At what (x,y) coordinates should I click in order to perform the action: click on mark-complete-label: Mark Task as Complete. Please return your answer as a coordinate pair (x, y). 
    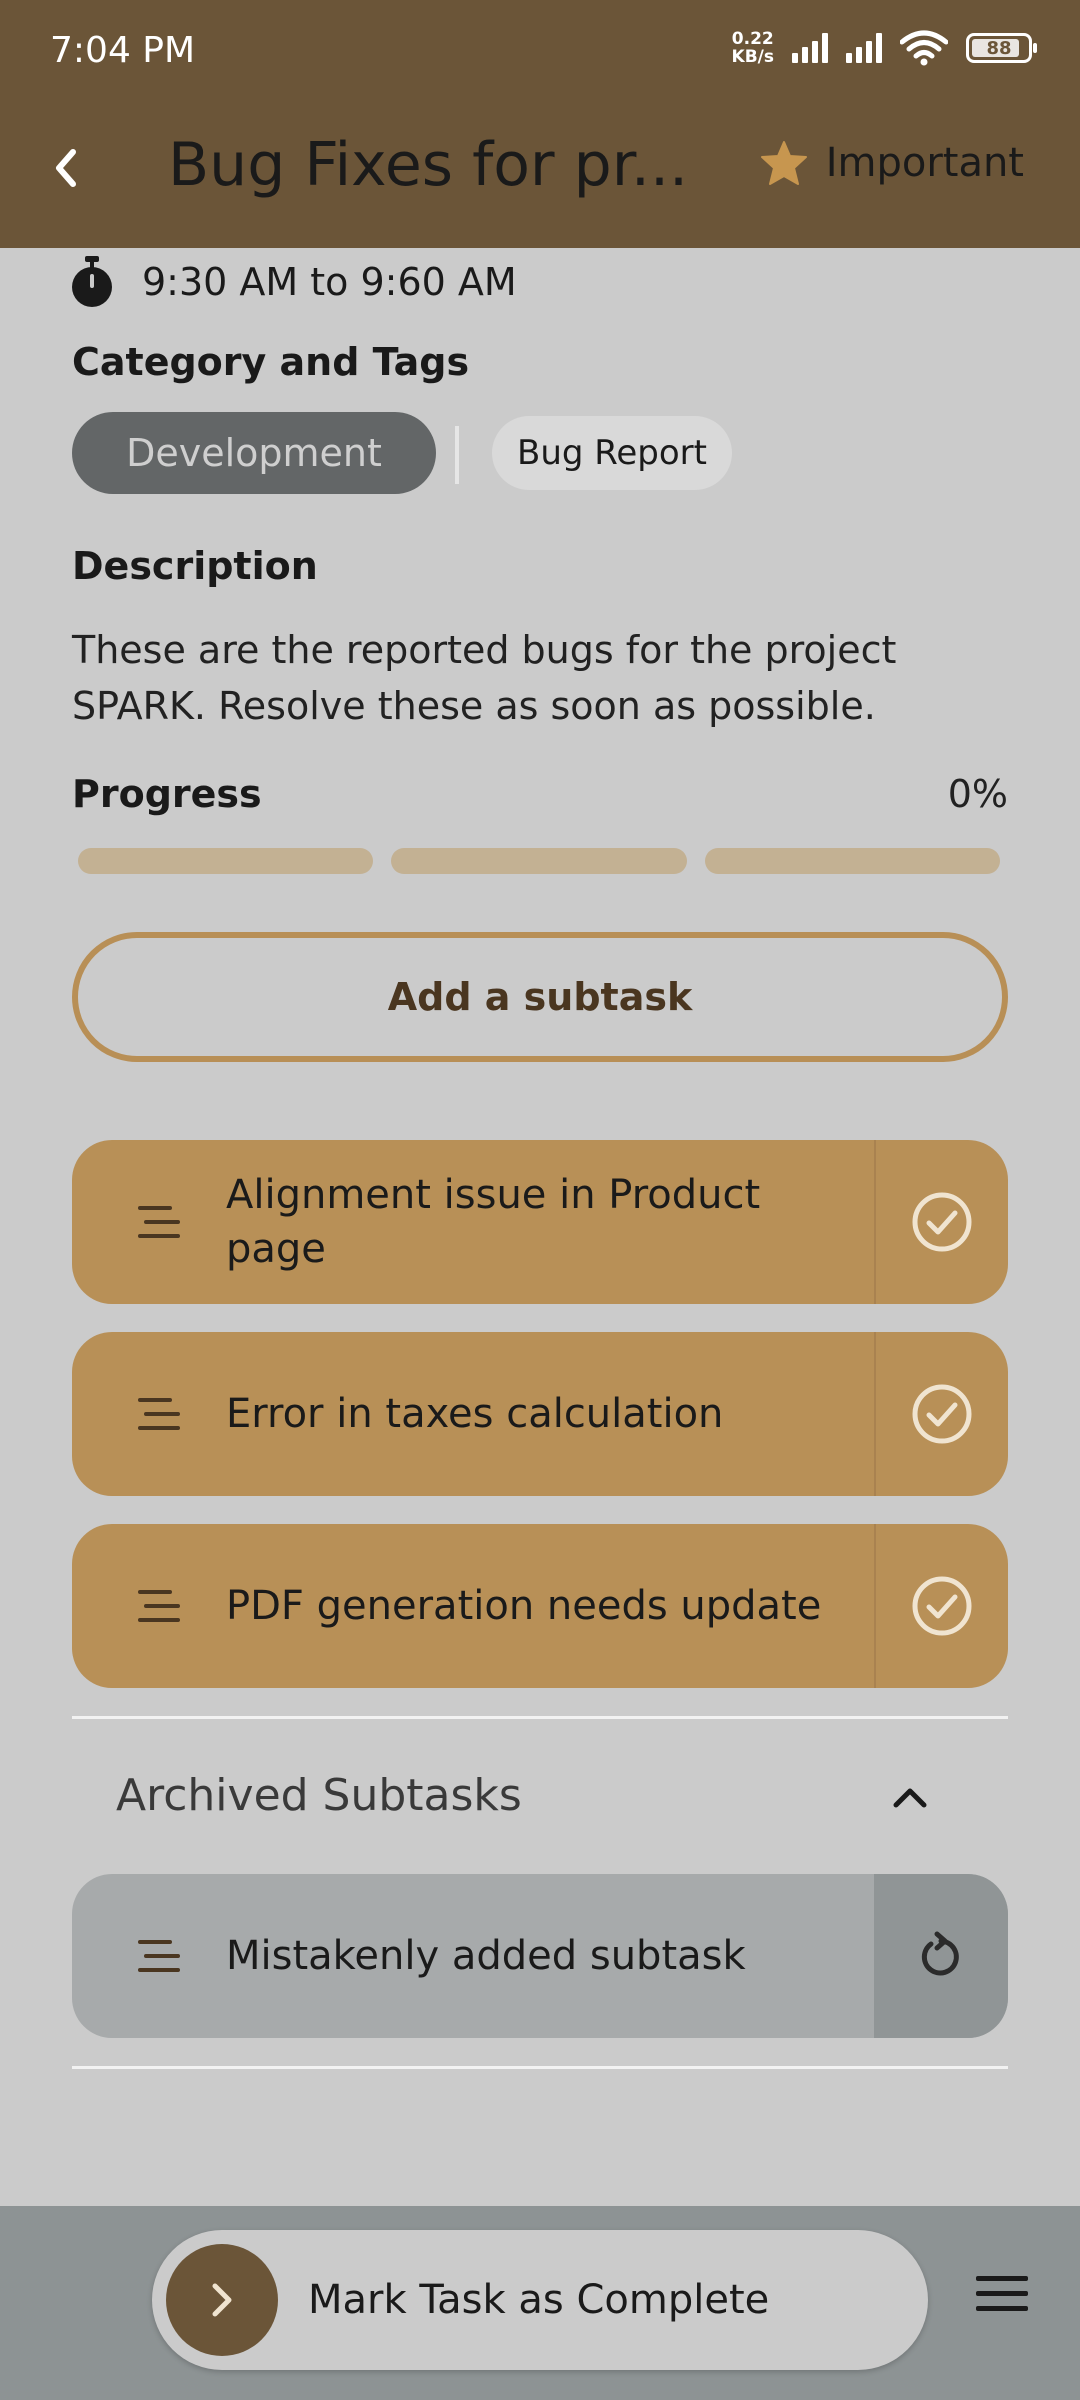
    Looking at the image, I should click on (539, 2300).